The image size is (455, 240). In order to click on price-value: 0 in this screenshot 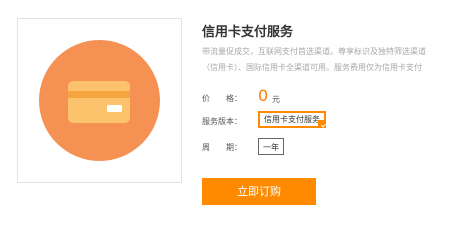, I will do `click(263, 95)`.